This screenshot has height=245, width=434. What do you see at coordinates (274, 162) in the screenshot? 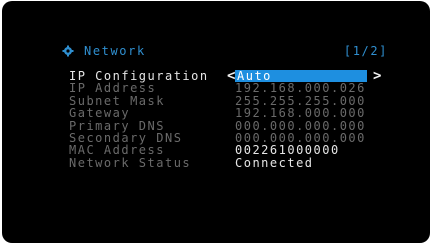
I see `network-status-value: Connected` at bounding box center [274, 162].